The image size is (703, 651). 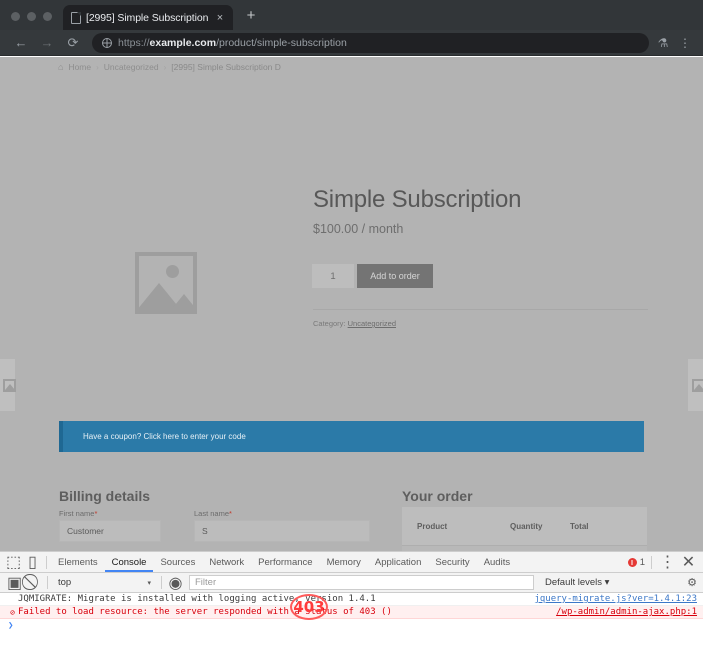 I want to click on placeholder-sun, so click(x=172, y=271).